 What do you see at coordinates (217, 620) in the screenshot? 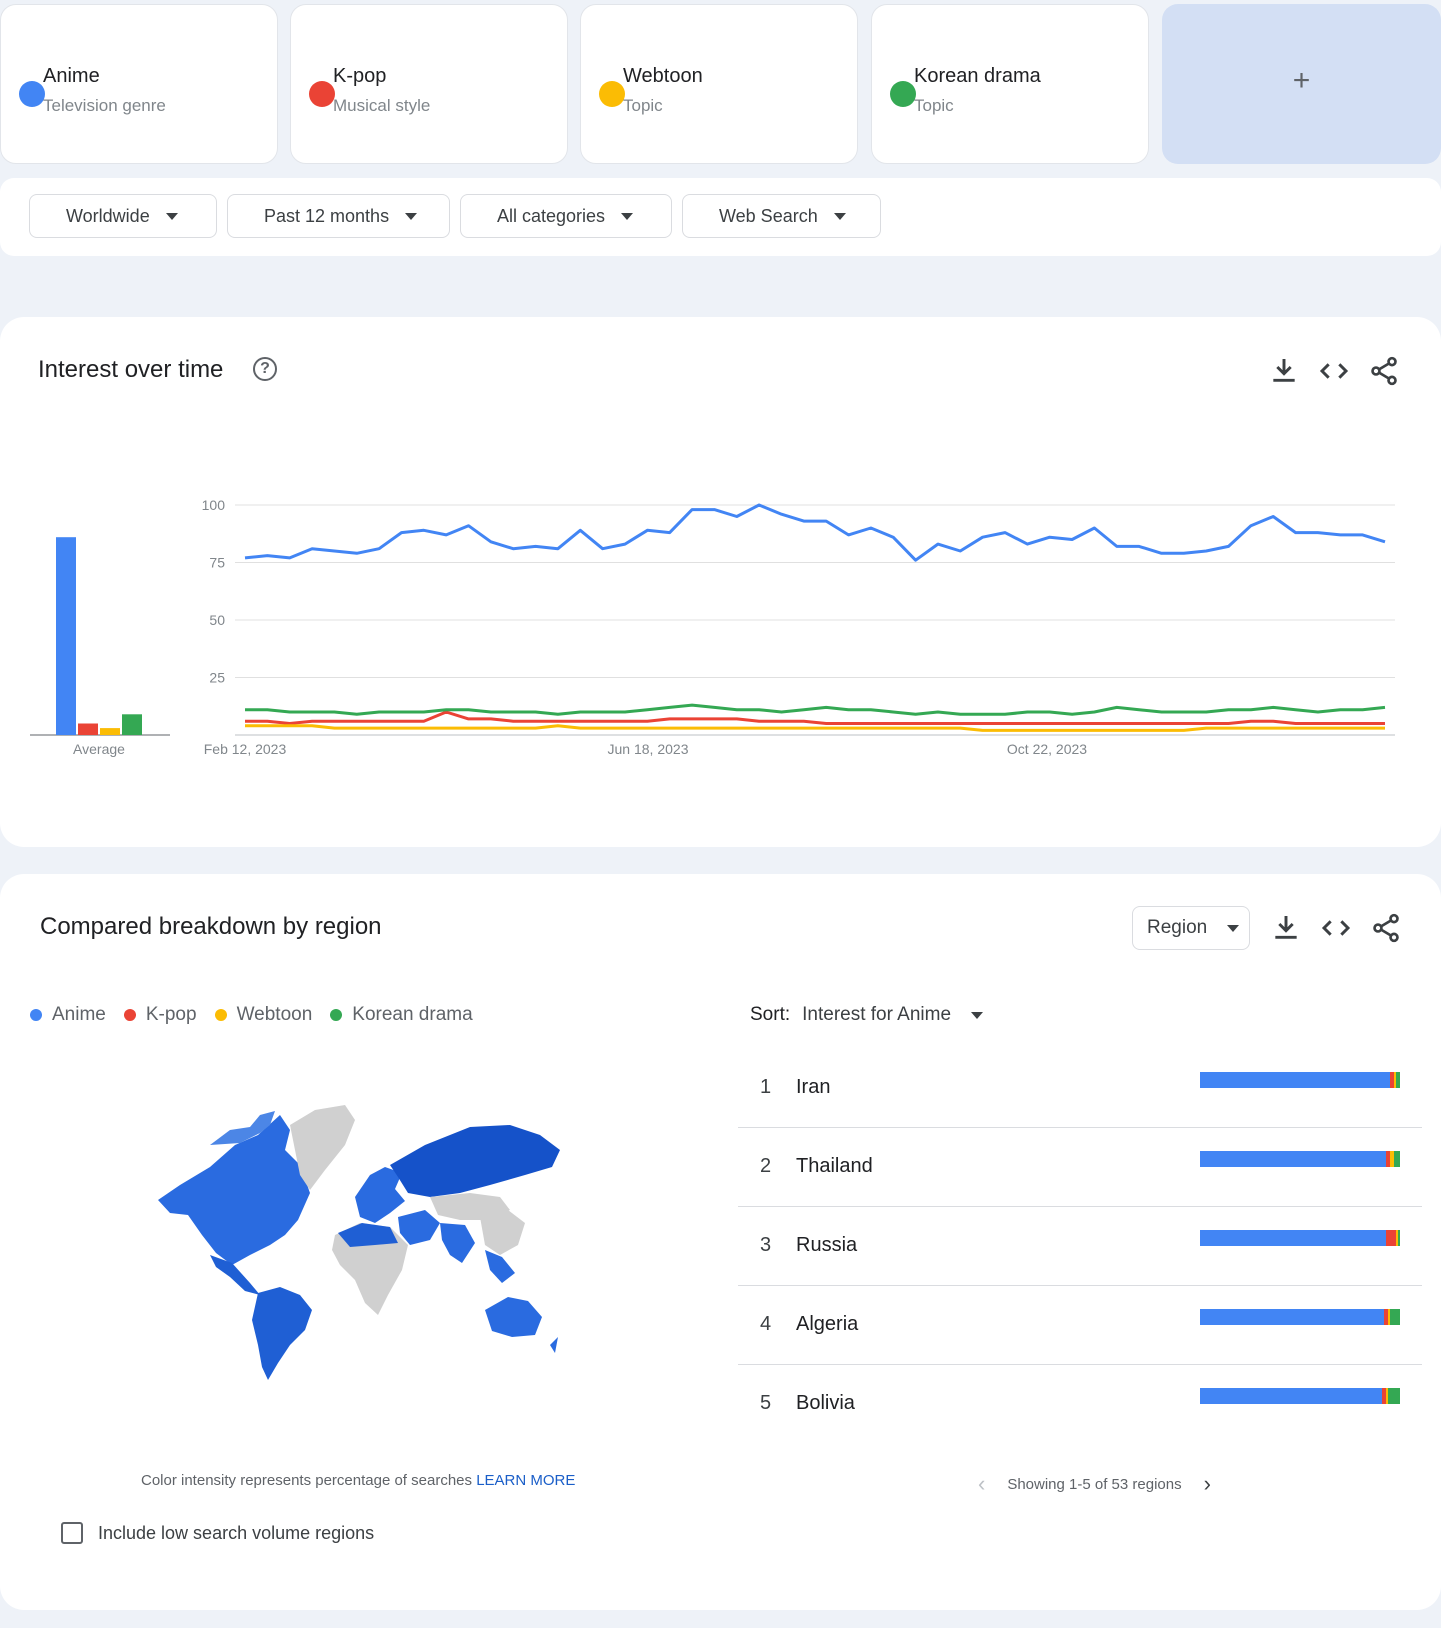
I see `y-tick-label: 50` at bounding box center [217, 620].